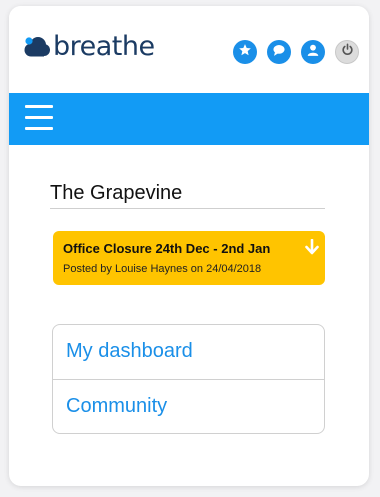 This screenshot has width=380, height=497. What do you see at coordinates (162, 269) in the screenshot?
I see `notice-posted-by: Posted by Louise Haynes on 24/04/2018` at bounding box center [162, 269].